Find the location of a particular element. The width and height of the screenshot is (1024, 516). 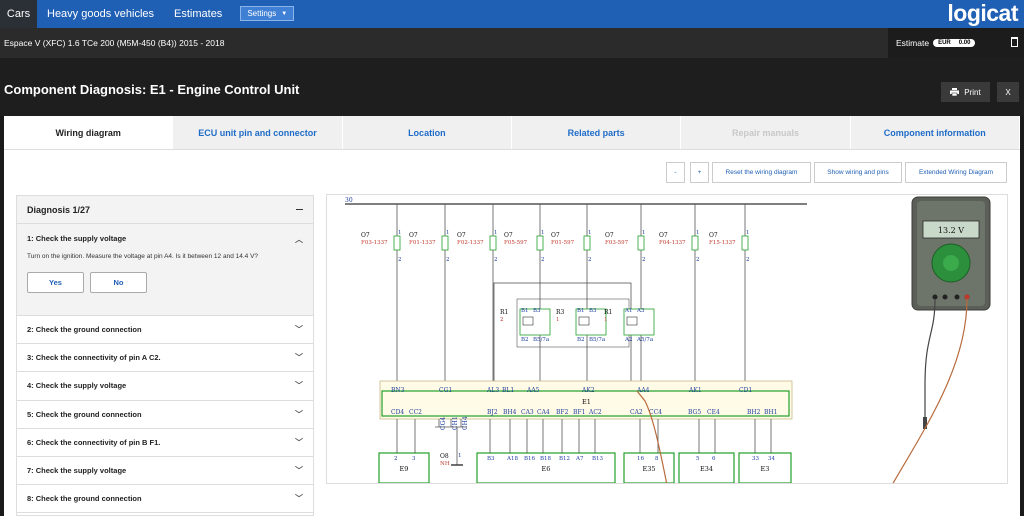

chevron-down-icon: ▼ is located at coordinates (284, 13).